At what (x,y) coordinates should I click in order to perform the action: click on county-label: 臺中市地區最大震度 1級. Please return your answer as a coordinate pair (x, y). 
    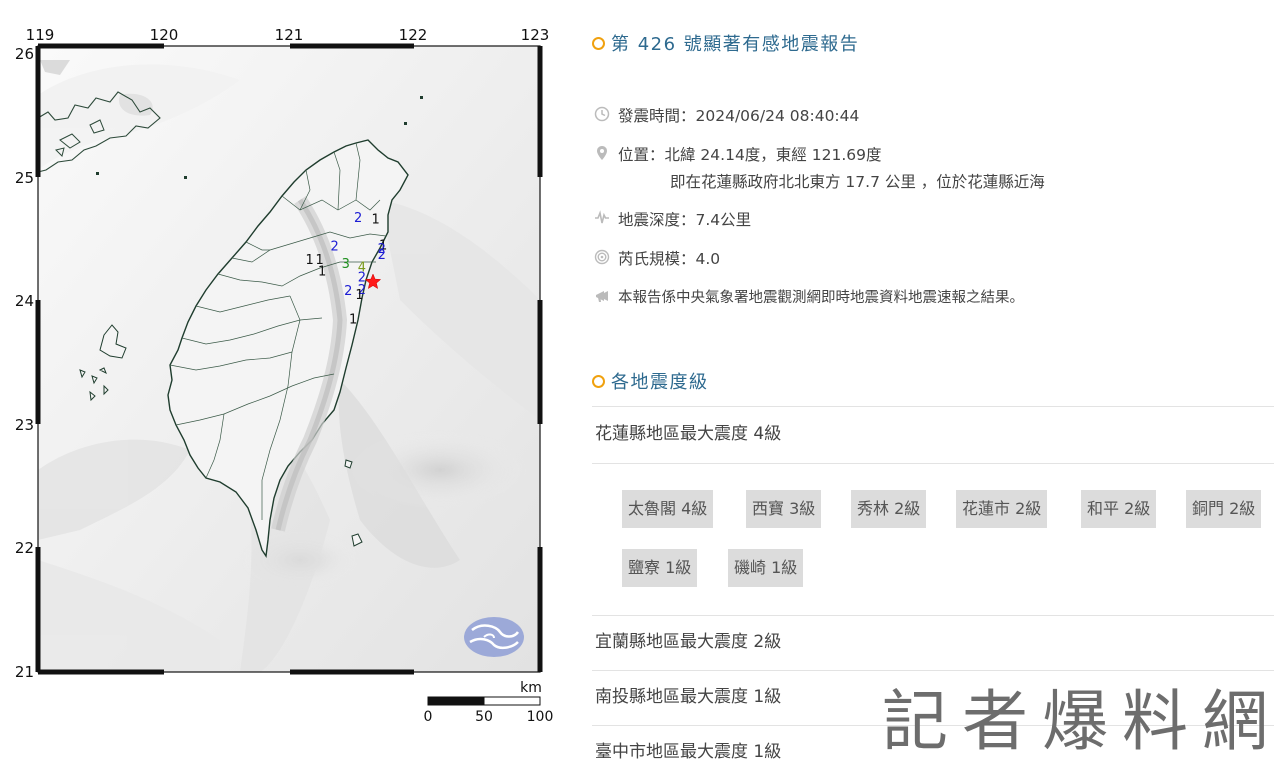
    Looking at the image, I should click on (688, 752).